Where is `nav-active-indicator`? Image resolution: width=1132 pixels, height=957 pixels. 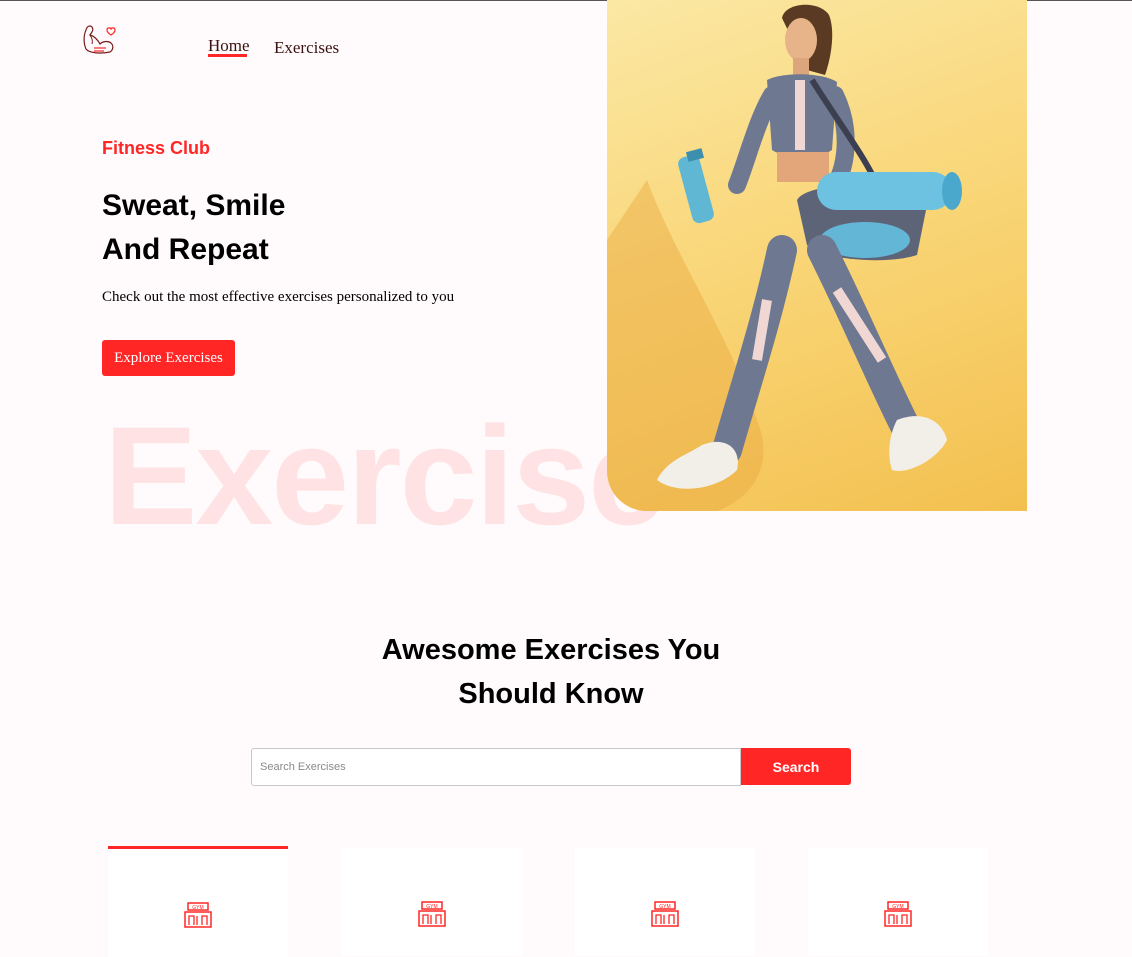
nav-active-indicator is located at coordinates (227, 55).